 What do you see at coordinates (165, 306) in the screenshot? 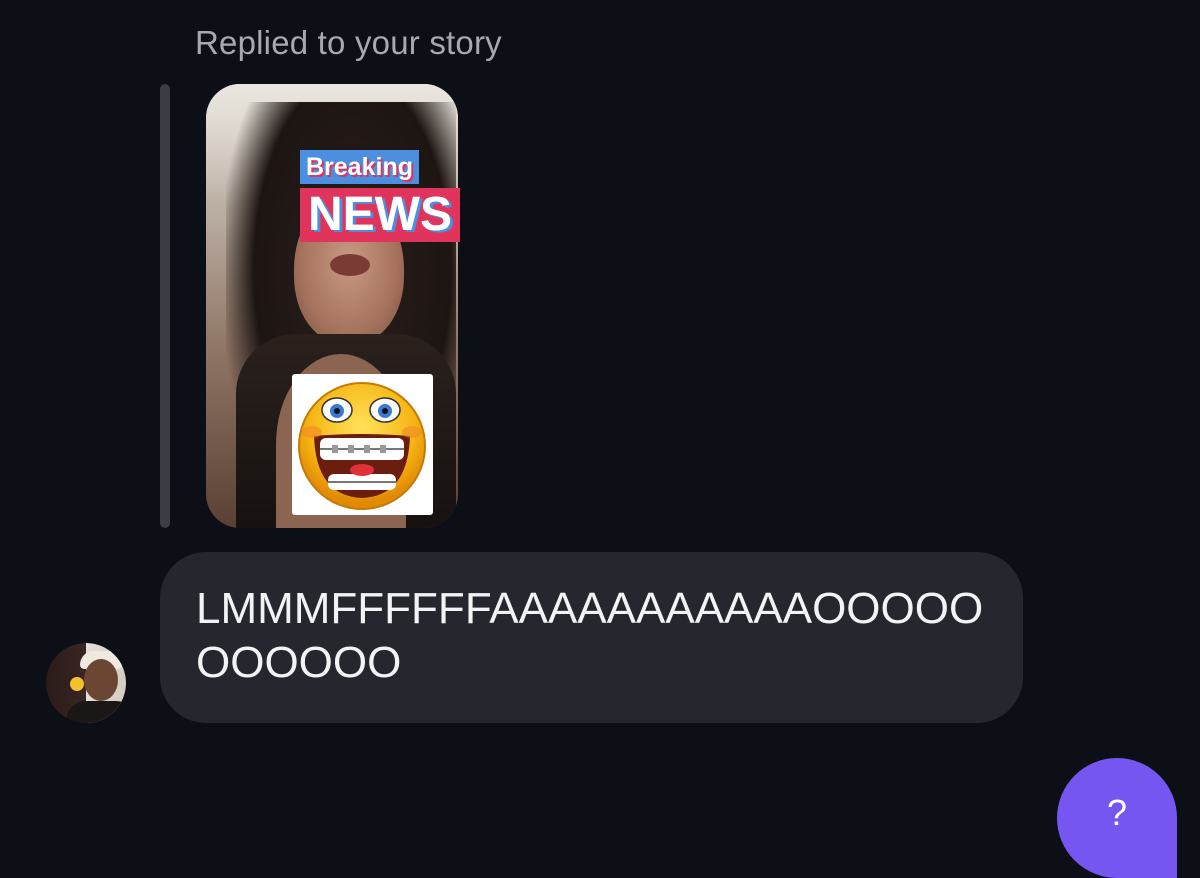
I see `reply-quote-bar` at bounding box center [165, 306].